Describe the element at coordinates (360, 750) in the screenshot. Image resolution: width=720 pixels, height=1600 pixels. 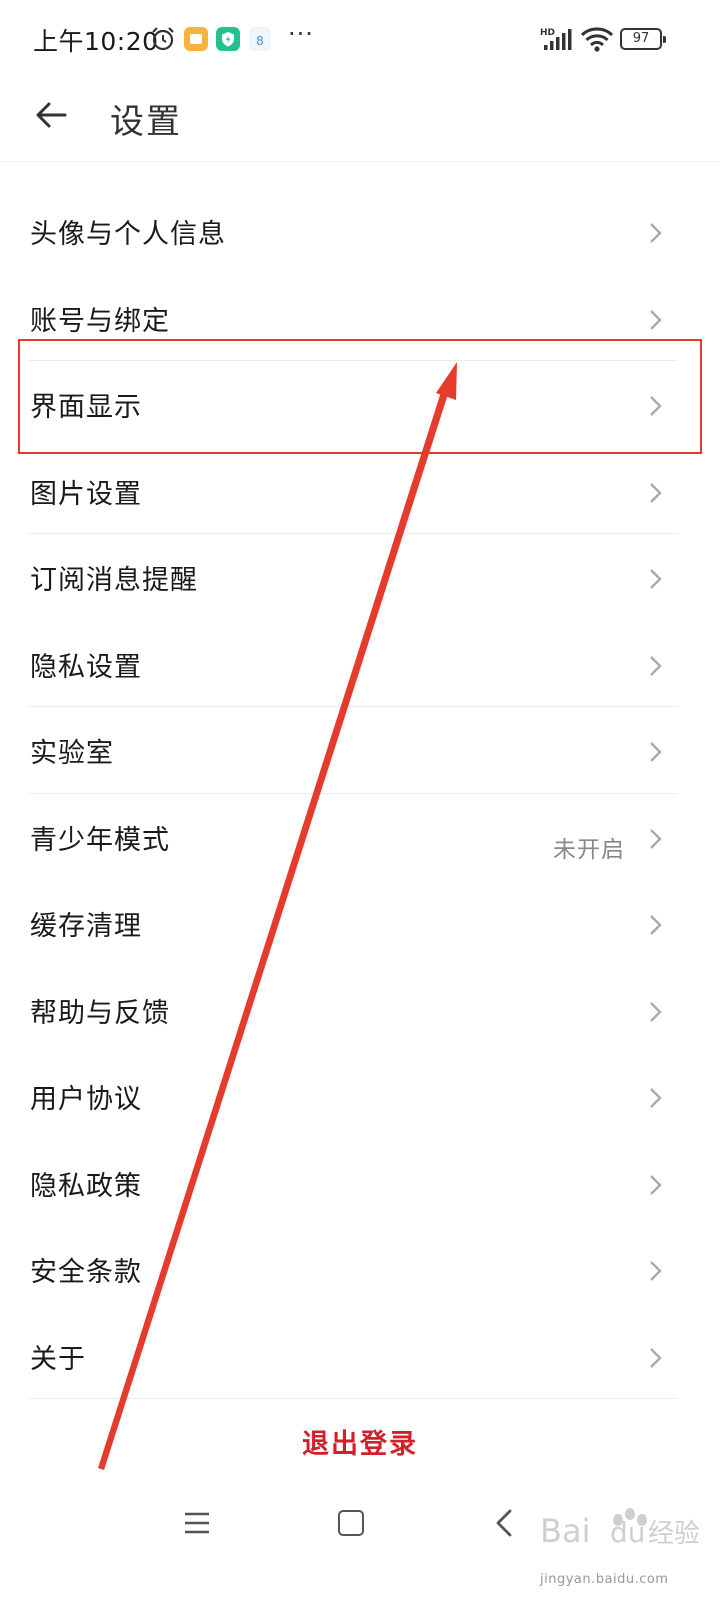
I see `settings-item-lab: 实验室` at that location.